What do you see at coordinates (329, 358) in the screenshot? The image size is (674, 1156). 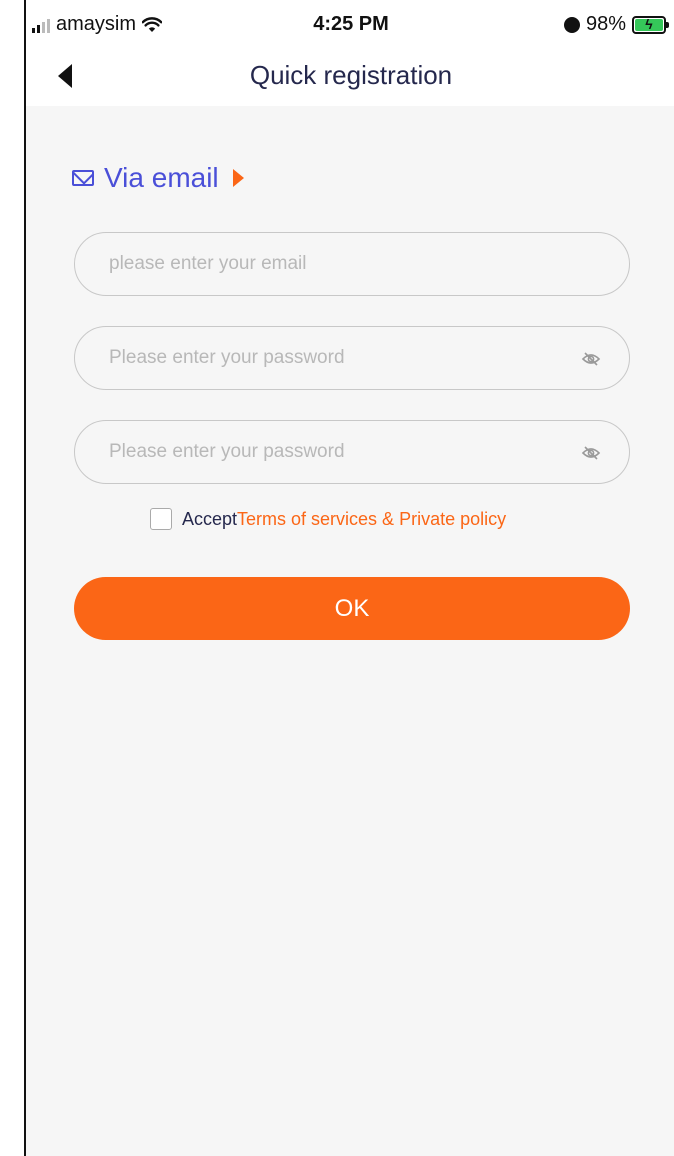 I see `password-input` at bounding box center [329, 358].